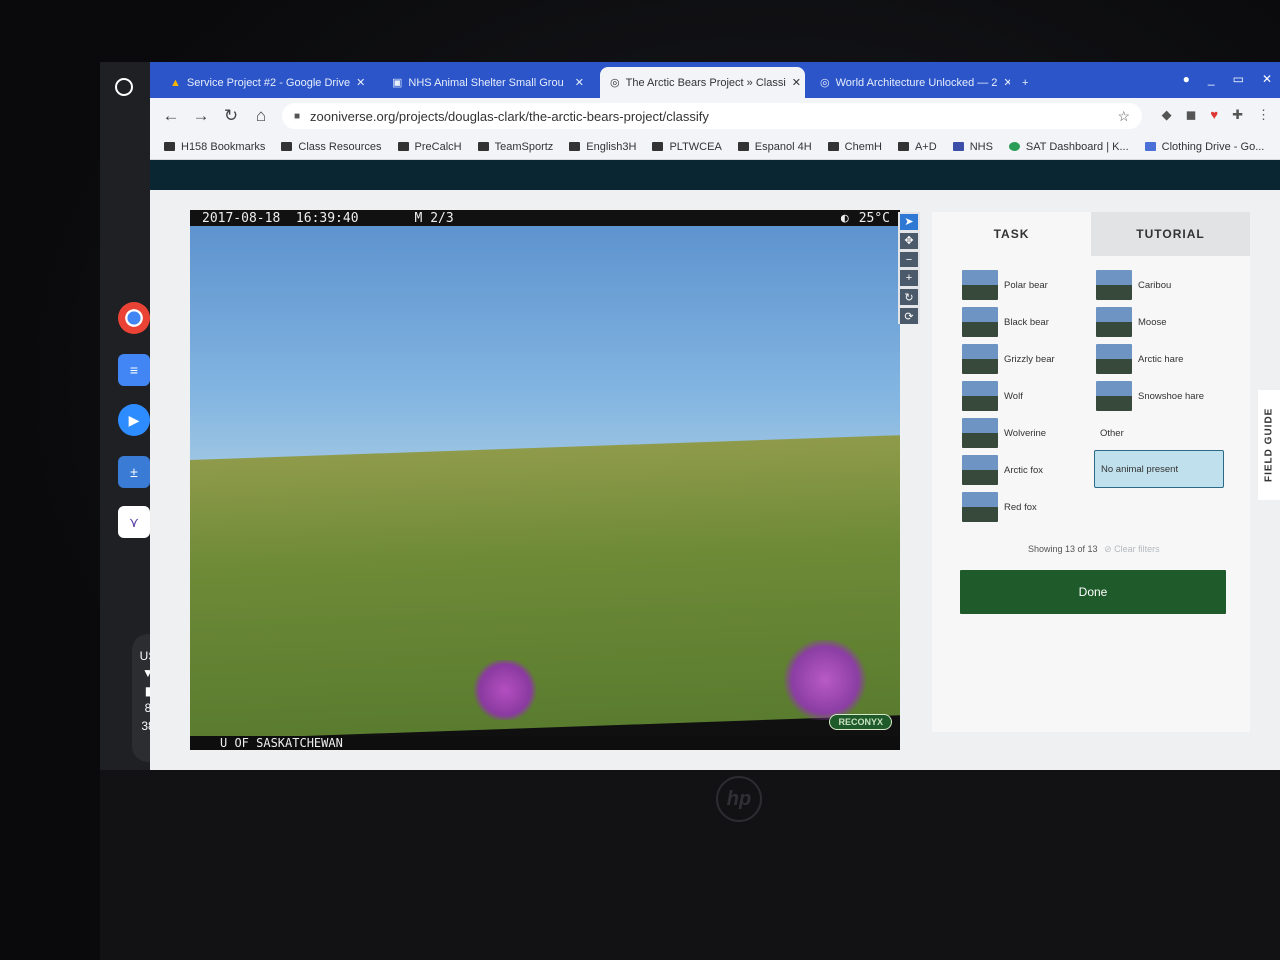 This screenshot has width=1280, height=960. What do you see at coordinates (909, 259) in the screenshot?
I see `zoom-out-icon: −` at bounding box center [909, 259].